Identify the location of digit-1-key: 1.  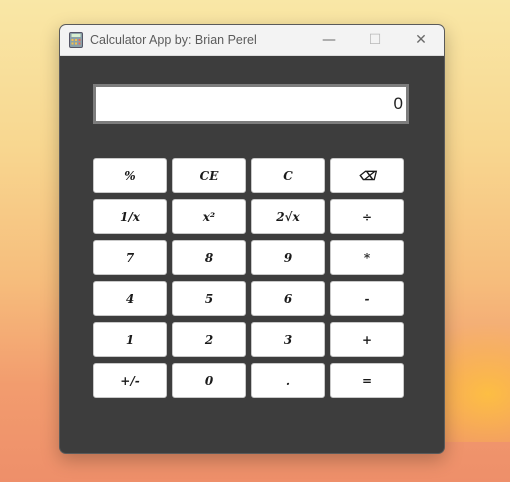
(130, 339).